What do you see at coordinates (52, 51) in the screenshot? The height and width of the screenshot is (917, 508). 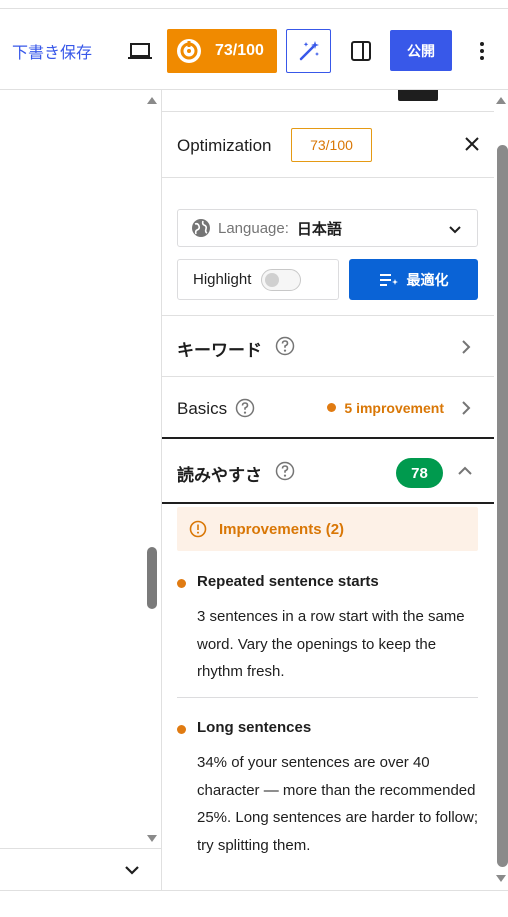 I see `save-draft-button: 下書き保存` at bounding box center [52, 51].